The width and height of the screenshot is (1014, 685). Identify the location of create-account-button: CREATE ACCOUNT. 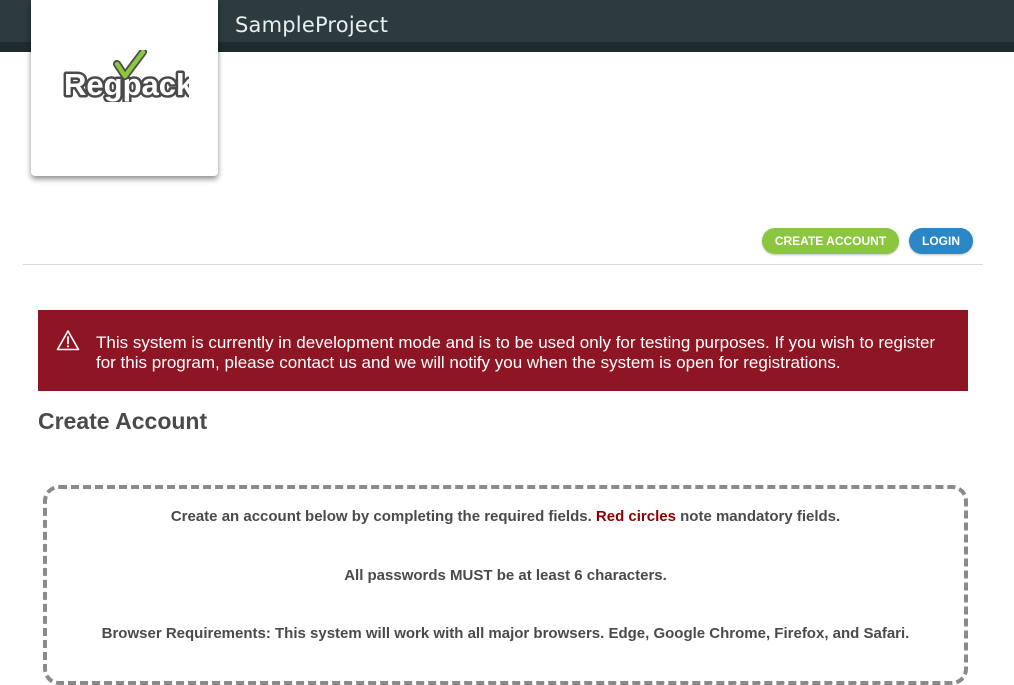
(830, 241).